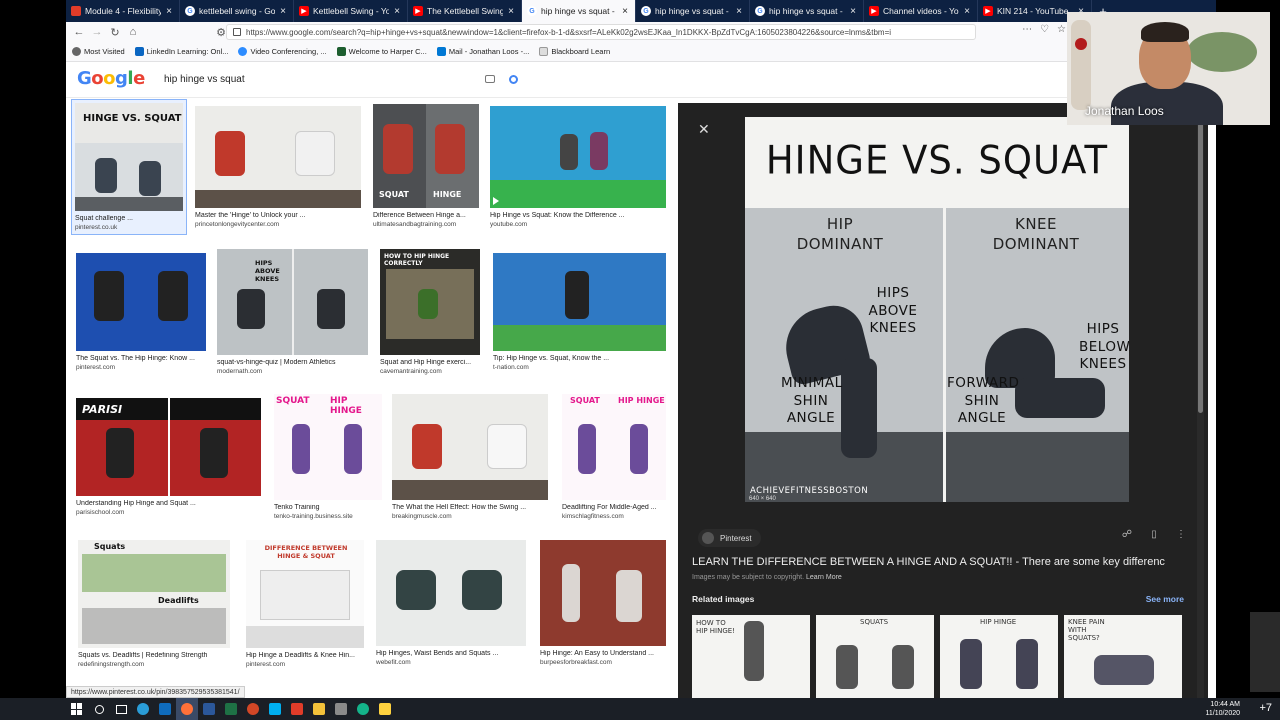 The height and width of the screenshot is (720, 1280). What do you see at coordinates (921, 11) in the screenshot?
I see `browser-tab: ▶ Channel videos - YouTu×` at bounding box center [921, 11].